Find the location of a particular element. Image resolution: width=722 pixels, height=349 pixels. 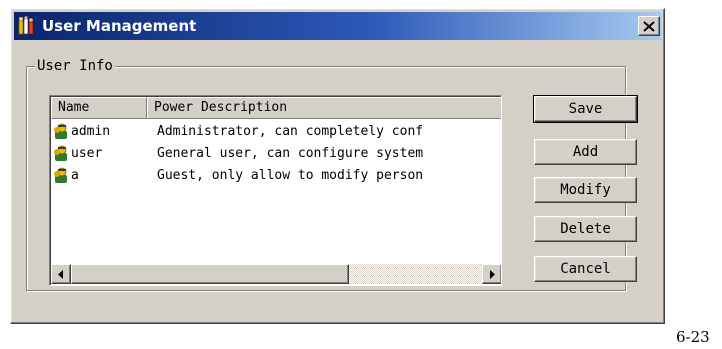

power-description: General user, can configure system is located at coordinates (290, 153).